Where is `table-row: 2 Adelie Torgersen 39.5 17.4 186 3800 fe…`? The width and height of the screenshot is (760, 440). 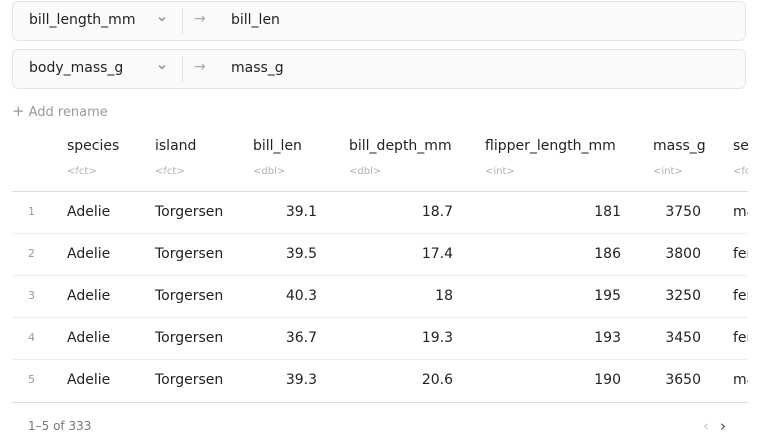 table-row: 2 Adelie Torgersen 39.5 17.4 186 3800 fe… is located at coordinates (380, 255).